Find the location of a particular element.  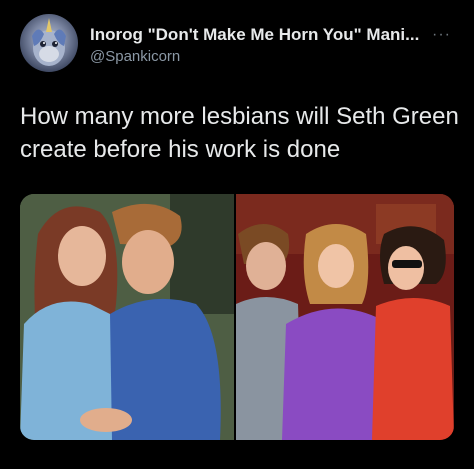

unicorn-avatar-icon is located at coordinates (49, 42).